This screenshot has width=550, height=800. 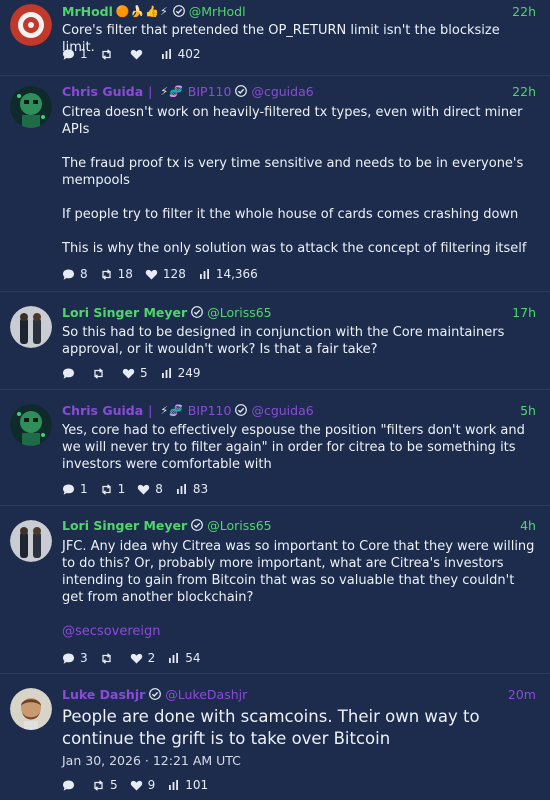 I want to click on like-button: 2, so click(x=142, y=658).